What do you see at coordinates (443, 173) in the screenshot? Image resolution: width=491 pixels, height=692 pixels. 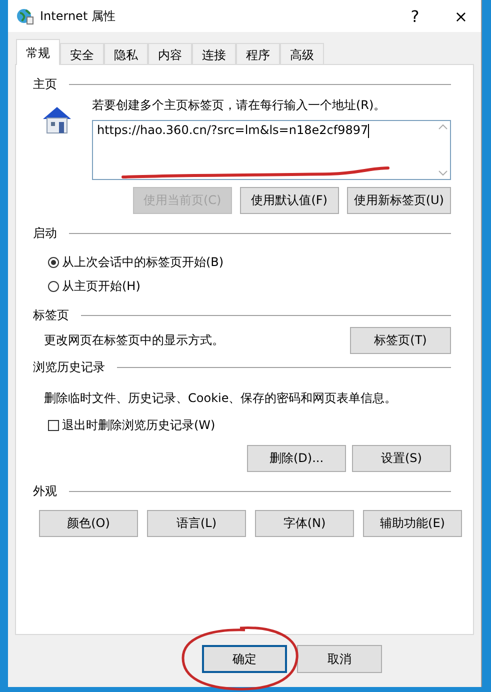 I see `scroll-down-icon` at bounding box center [443, 173].